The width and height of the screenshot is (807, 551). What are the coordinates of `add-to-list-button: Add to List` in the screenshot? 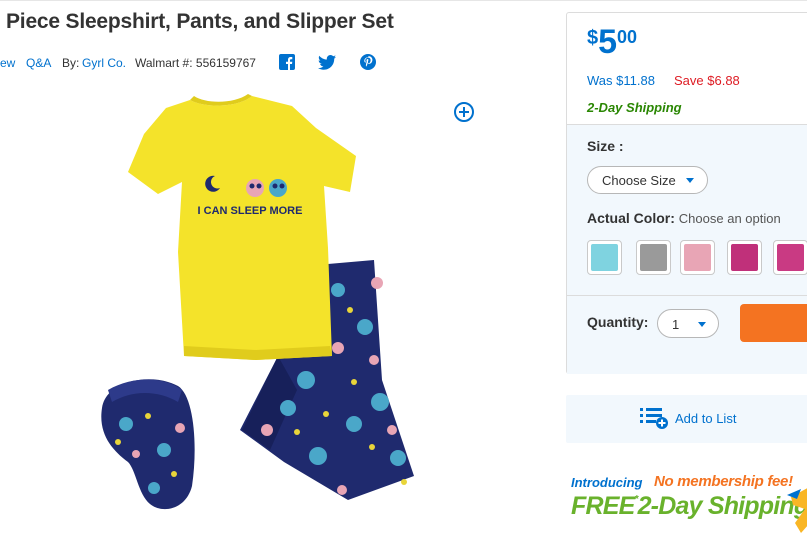 It's located at (686, 419).